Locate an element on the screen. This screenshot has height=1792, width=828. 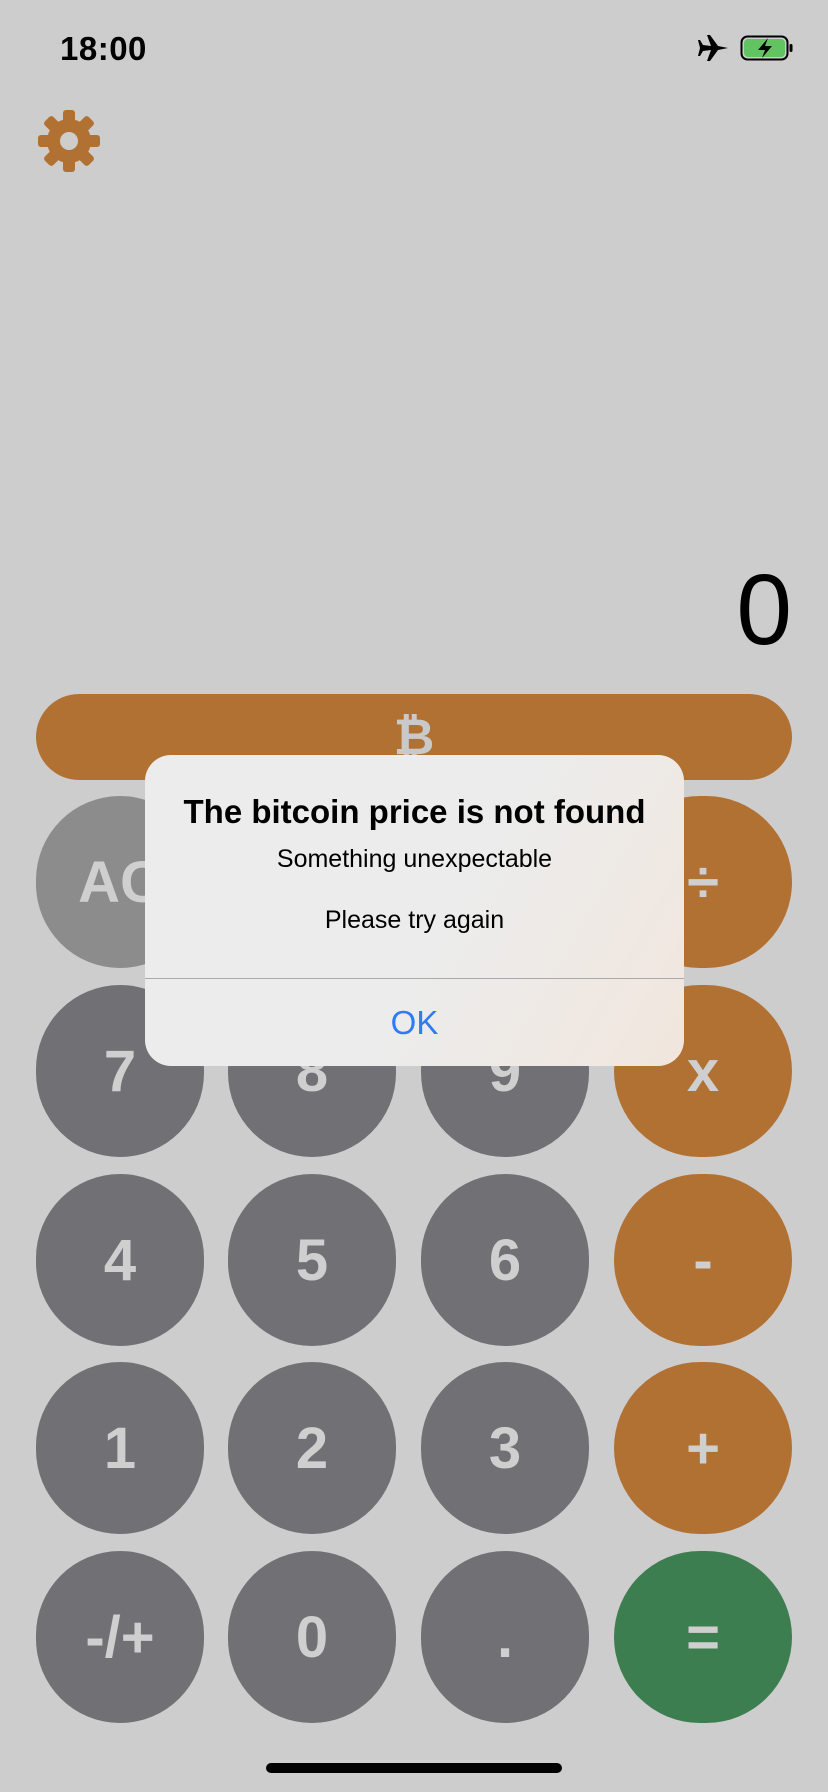
calculator-display: 0 is located at coordinates (764, 610).